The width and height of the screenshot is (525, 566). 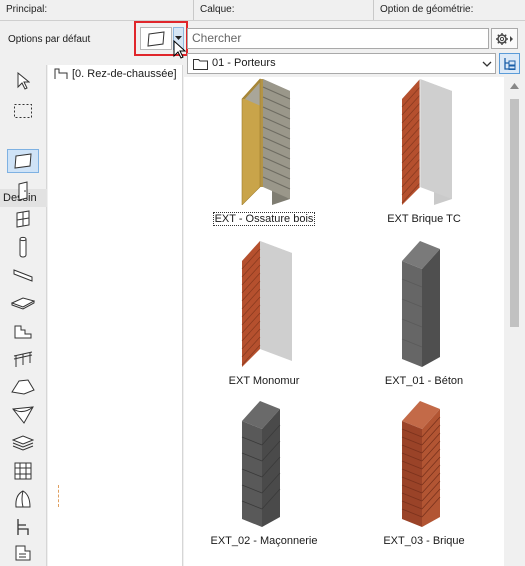 I want to click on slab-icon, so click(x=23, y=303).